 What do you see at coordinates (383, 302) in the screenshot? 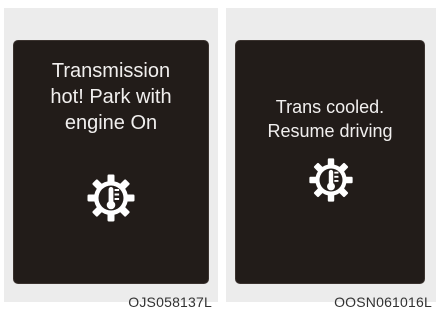
I see `right-figure-code: OOSN061016L` at bounding box center [383, 302].